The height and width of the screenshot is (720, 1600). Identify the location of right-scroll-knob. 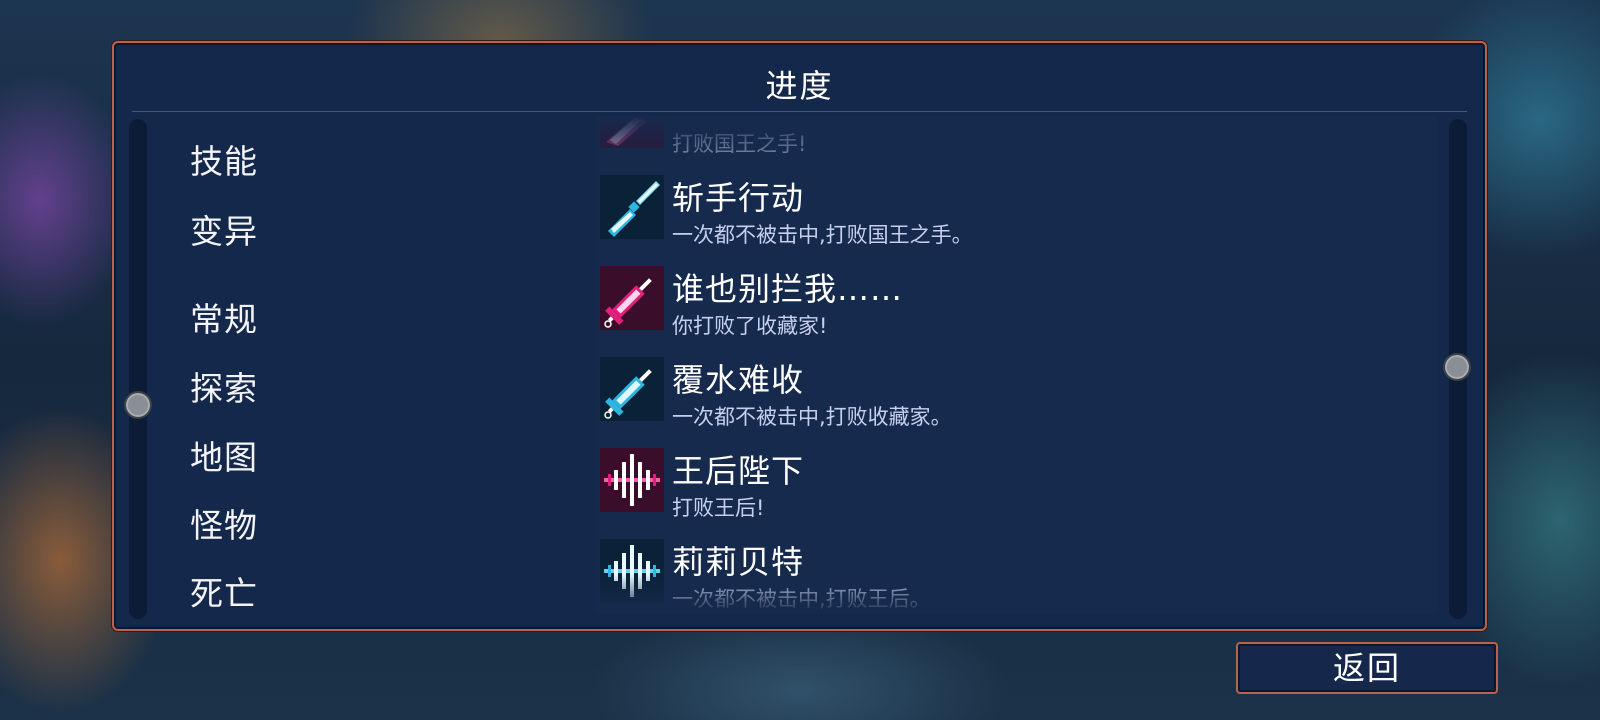
(1457, 367).